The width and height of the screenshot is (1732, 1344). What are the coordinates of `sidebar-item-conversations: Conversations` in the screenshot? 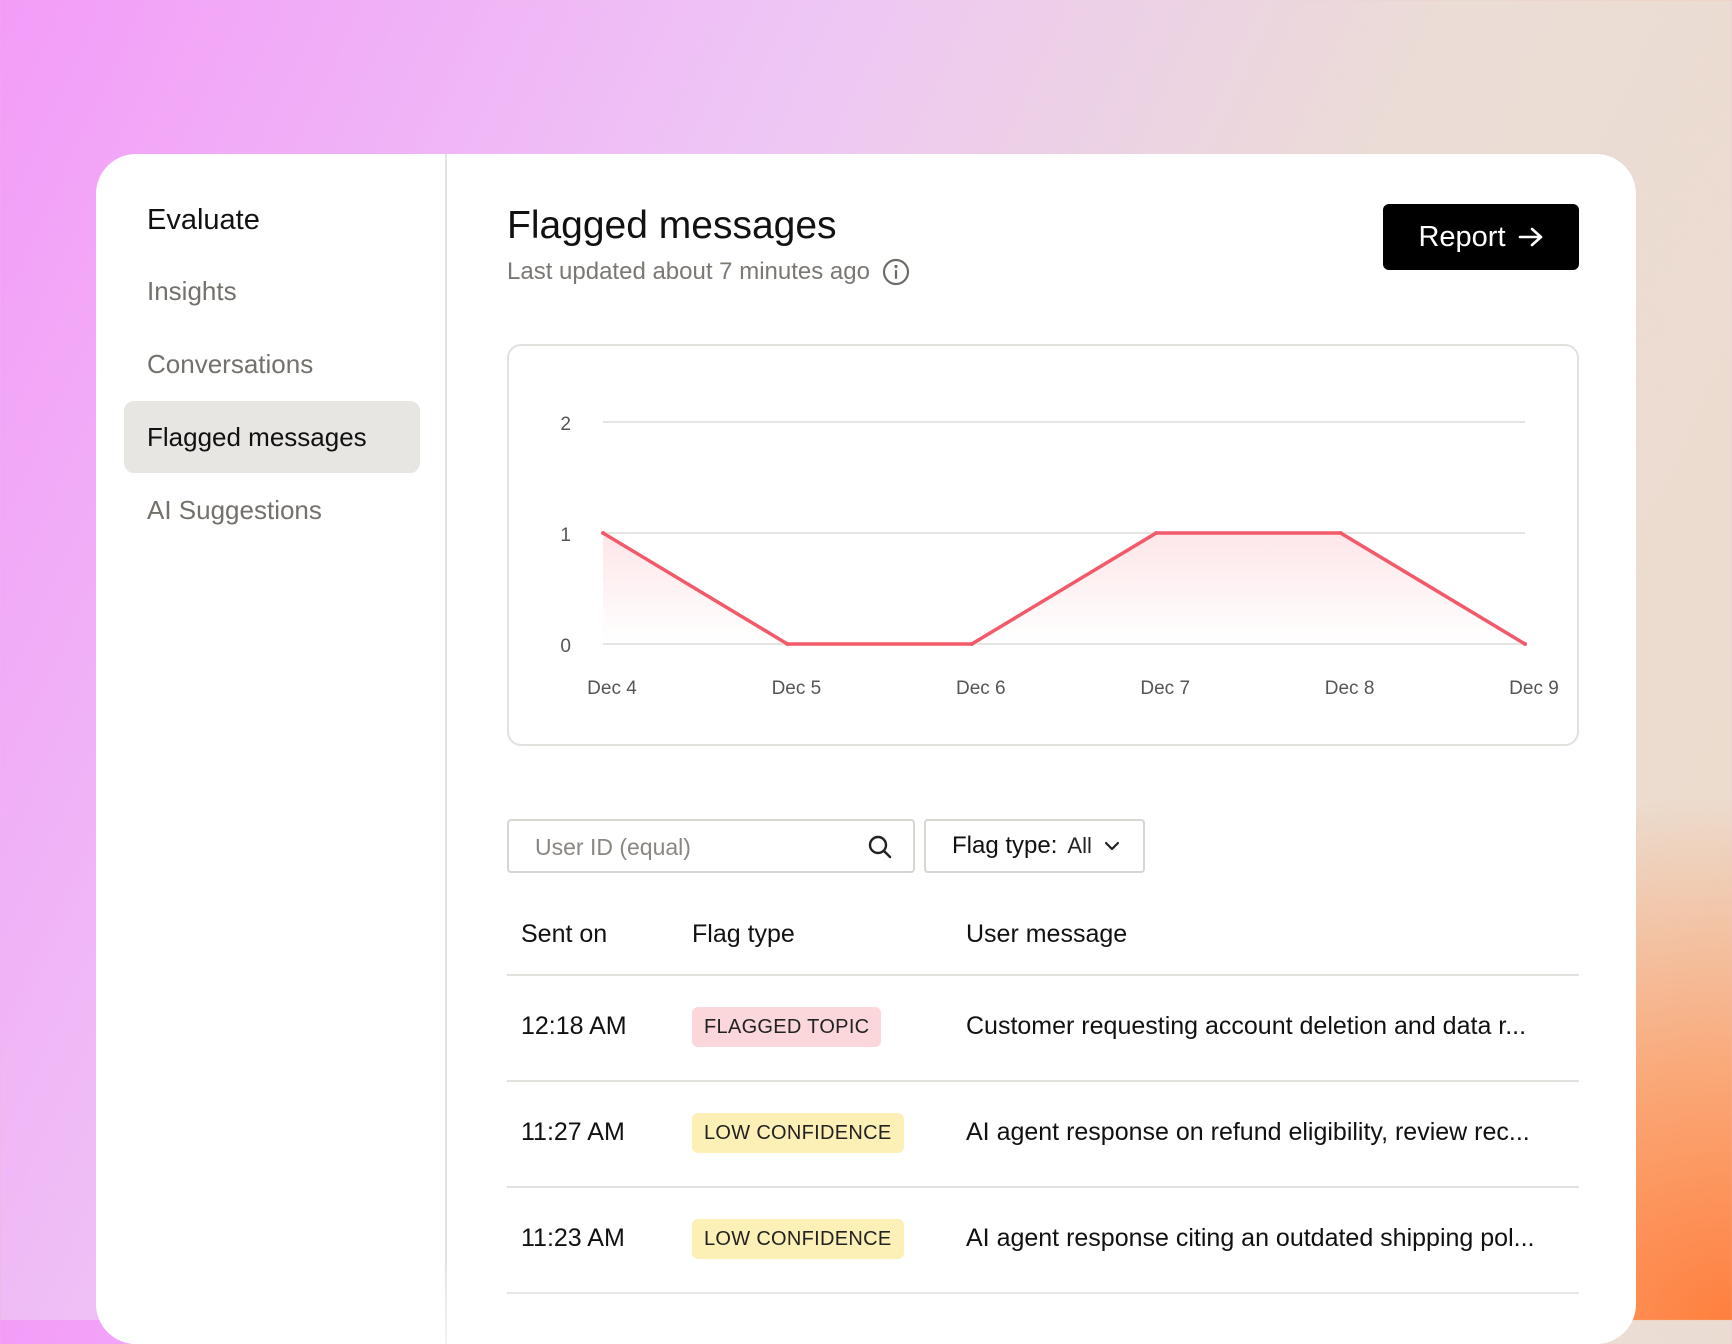 It's located at (272, 364).